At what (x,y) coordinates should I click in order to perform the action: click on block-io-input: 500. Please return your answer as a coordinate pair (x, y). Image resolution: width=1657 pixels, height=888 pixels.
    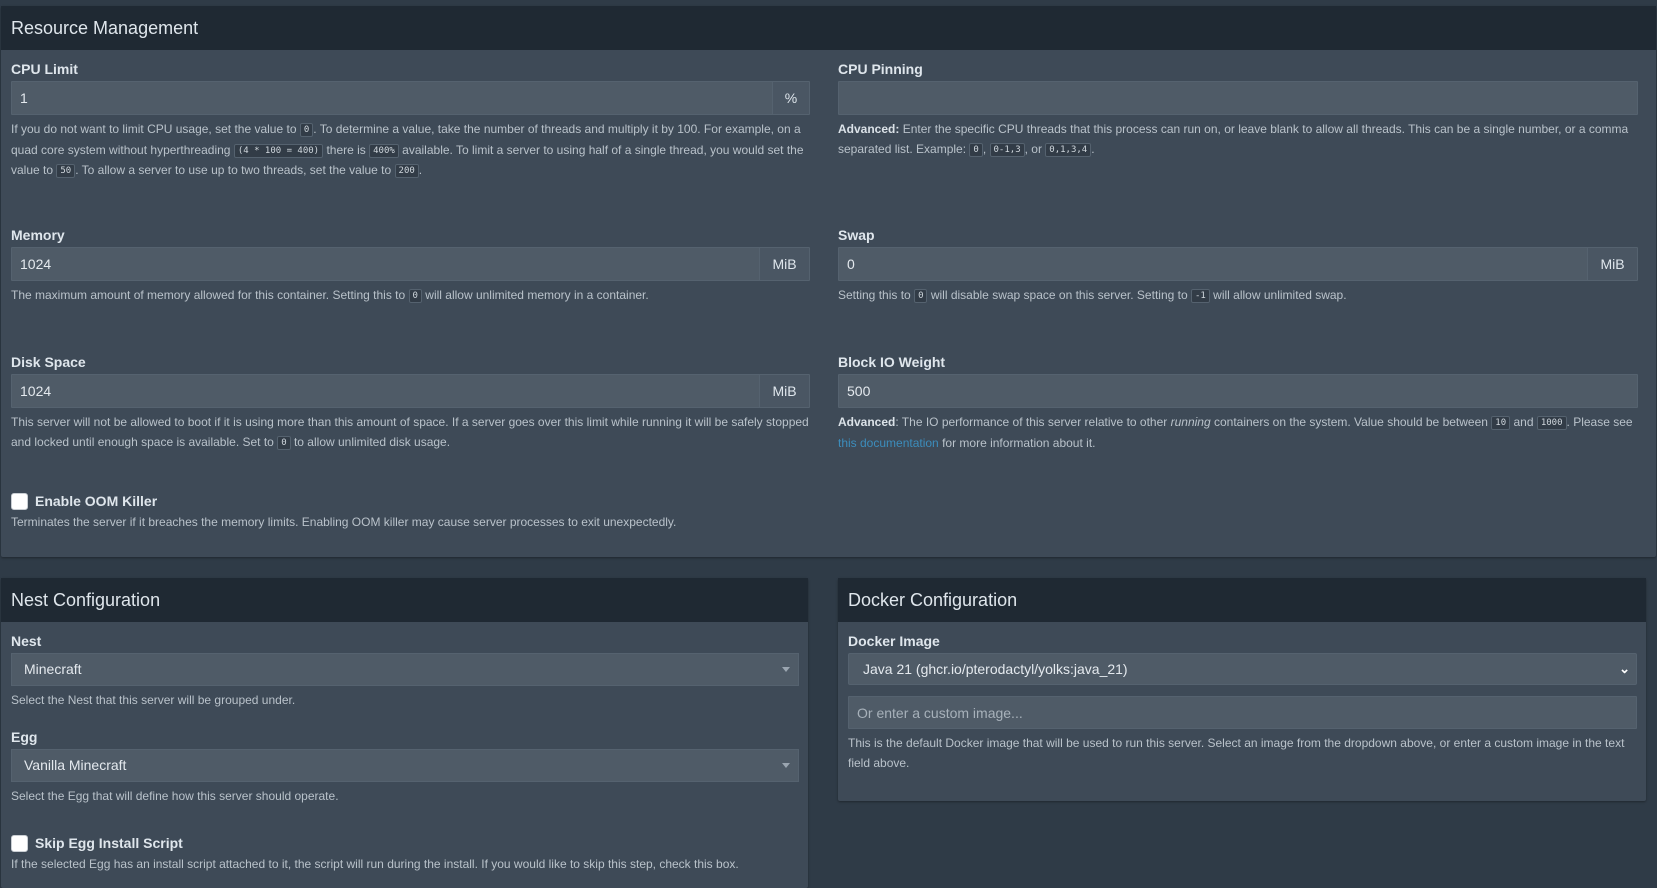
    Looking at the image, I should click on (1238, 391).